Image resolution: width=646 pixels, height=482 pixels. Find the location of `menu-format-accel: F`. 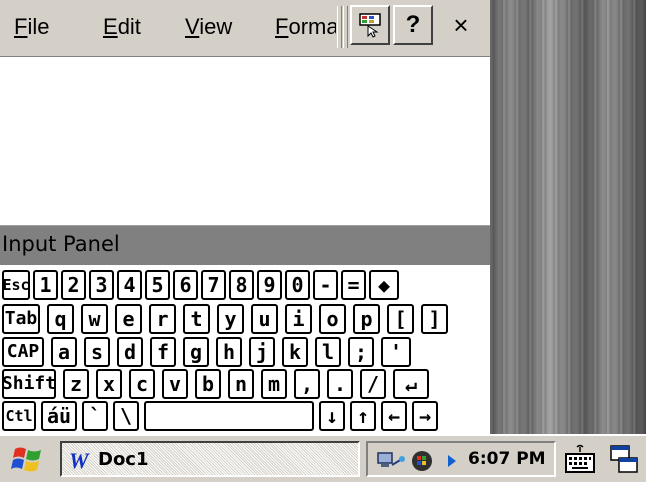

menu-format-accel: F is located at coordinates (282, 26).